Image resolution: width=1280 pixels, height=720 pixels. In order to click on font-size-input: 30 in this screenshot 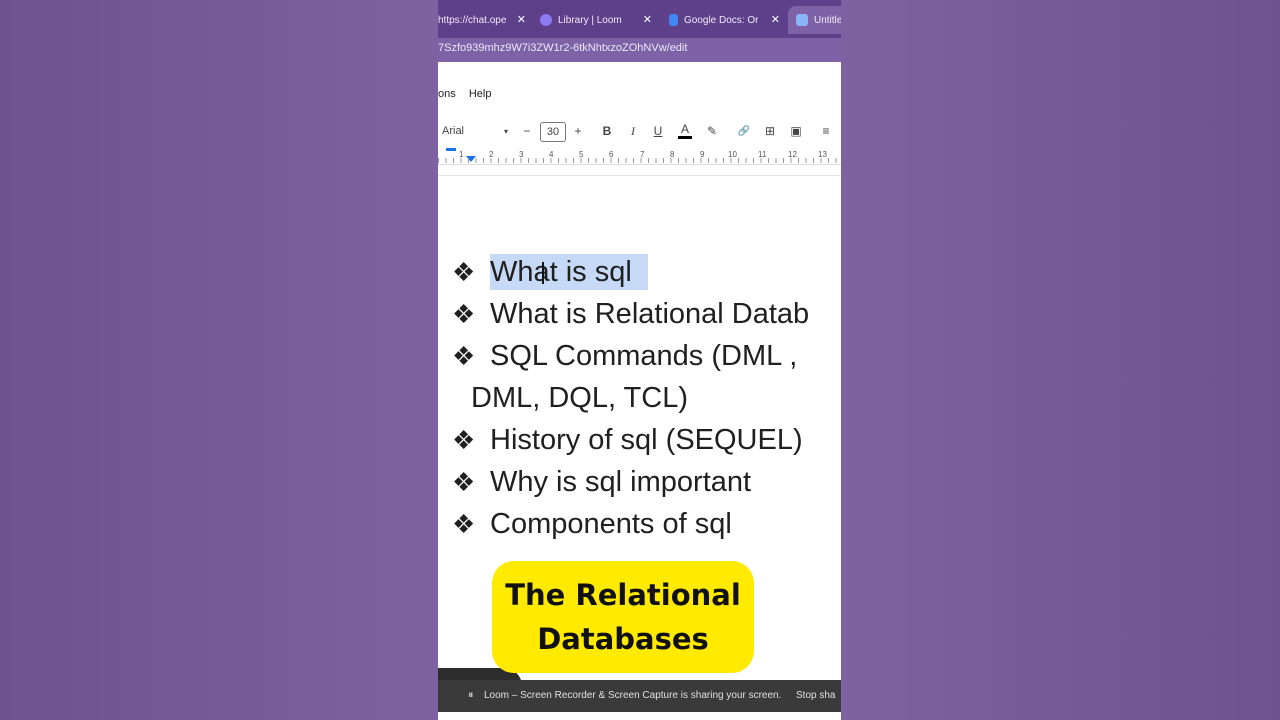, I will do `click(553, 132)`.